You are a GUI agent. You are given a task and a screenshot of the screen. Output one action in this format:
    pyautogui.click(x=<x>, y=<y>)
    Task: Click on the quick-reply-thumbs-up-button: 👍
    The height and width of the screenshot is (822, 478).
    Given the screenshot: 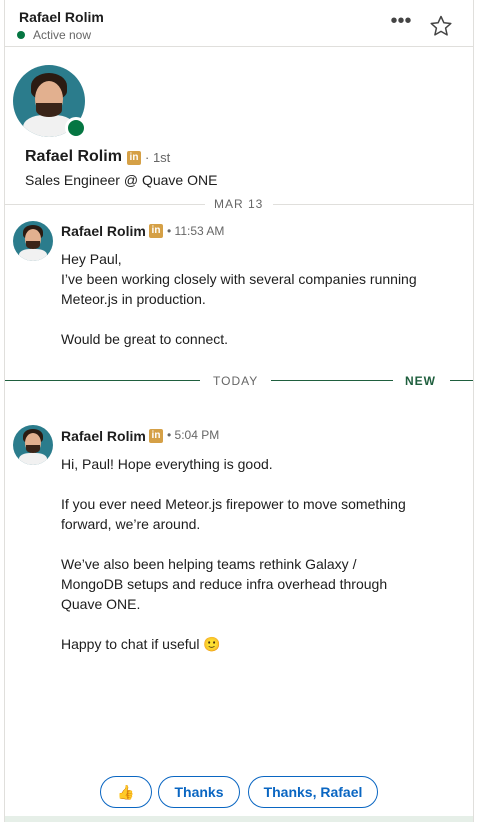 What is the action you would take?
    pyautogui.click(x=126, y=792)
    